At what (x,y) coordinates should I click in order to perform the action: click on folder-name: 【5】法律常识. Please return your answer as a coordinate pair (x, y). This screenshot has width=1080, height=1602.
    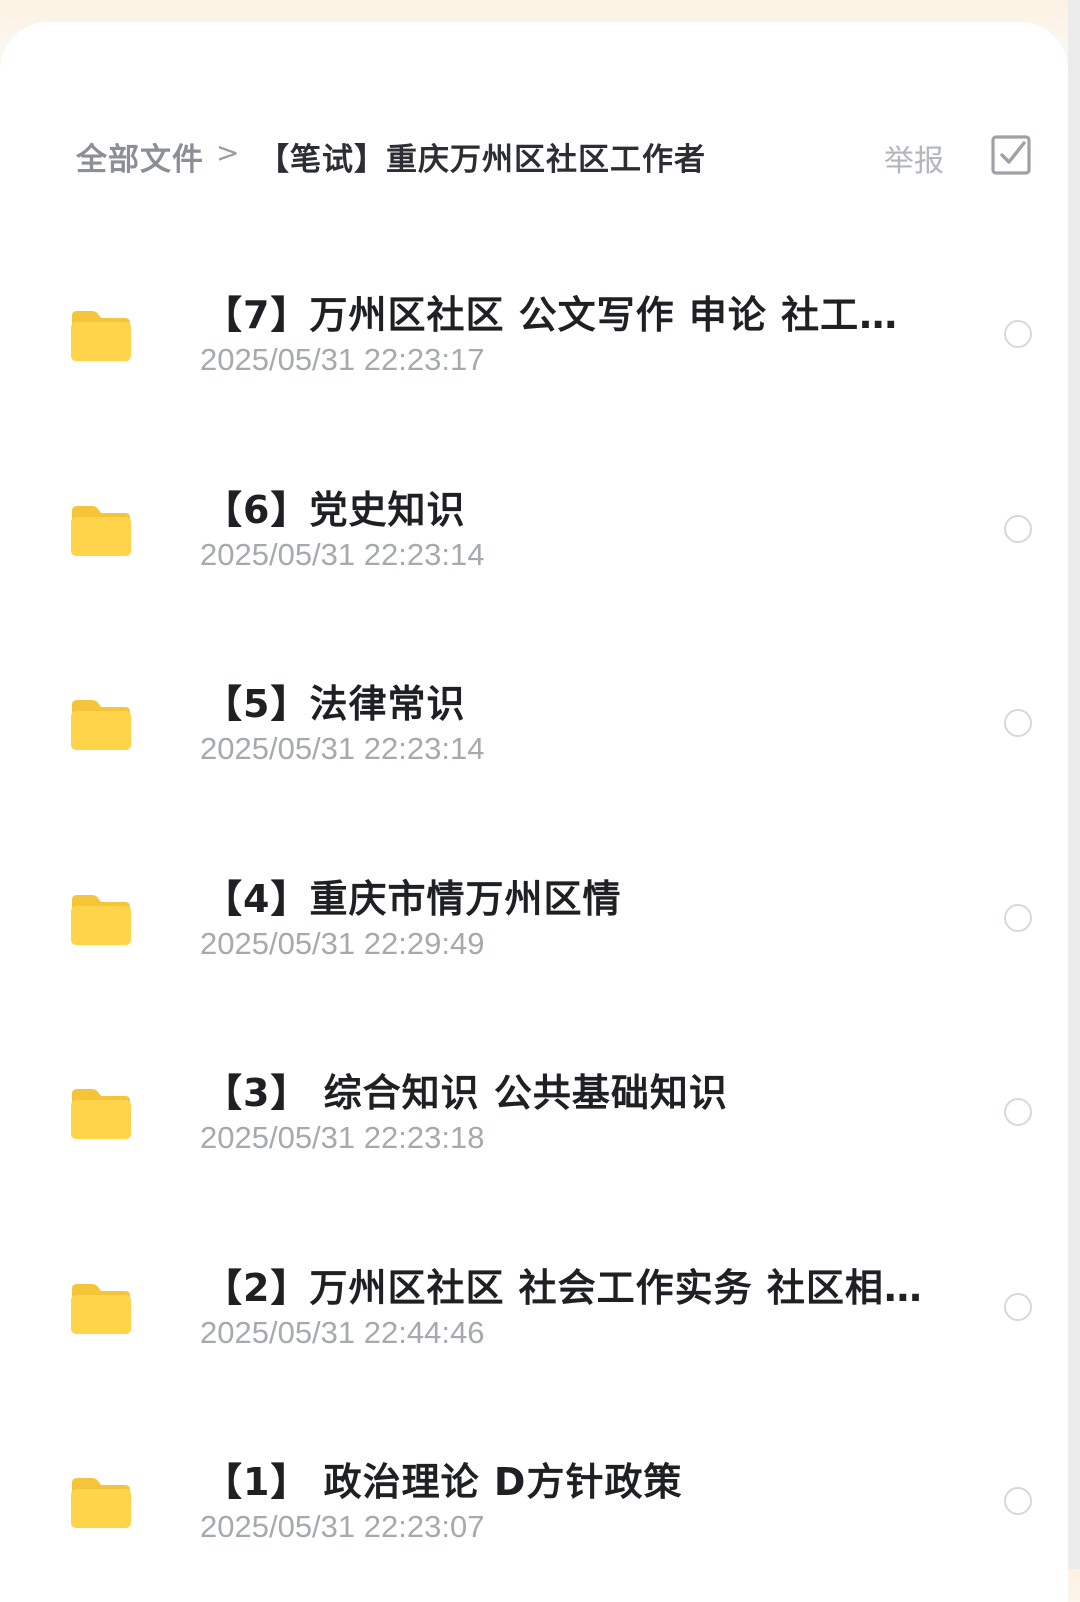
    Looking at the image, I should click on (335, 704).